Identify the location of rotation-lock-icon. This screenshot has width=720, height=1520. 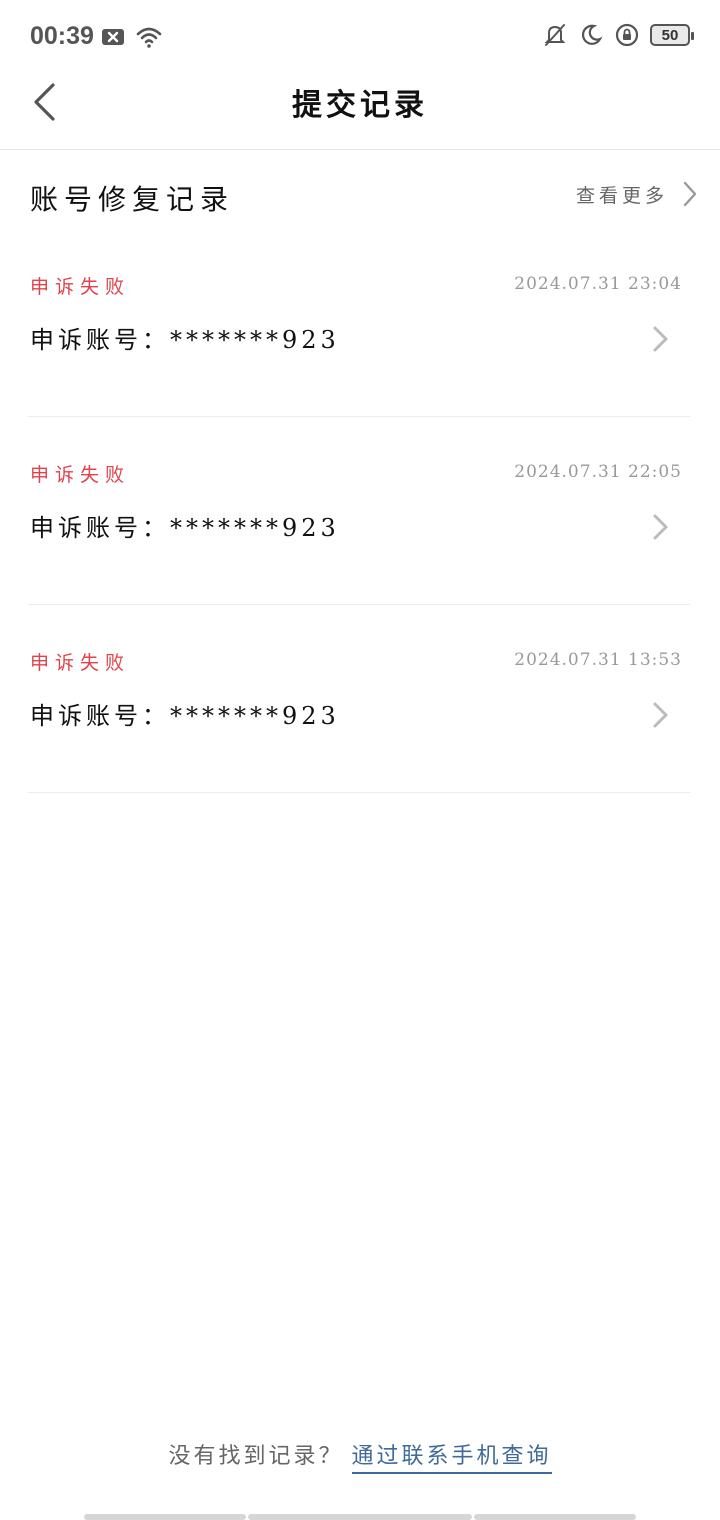
(627, 35).